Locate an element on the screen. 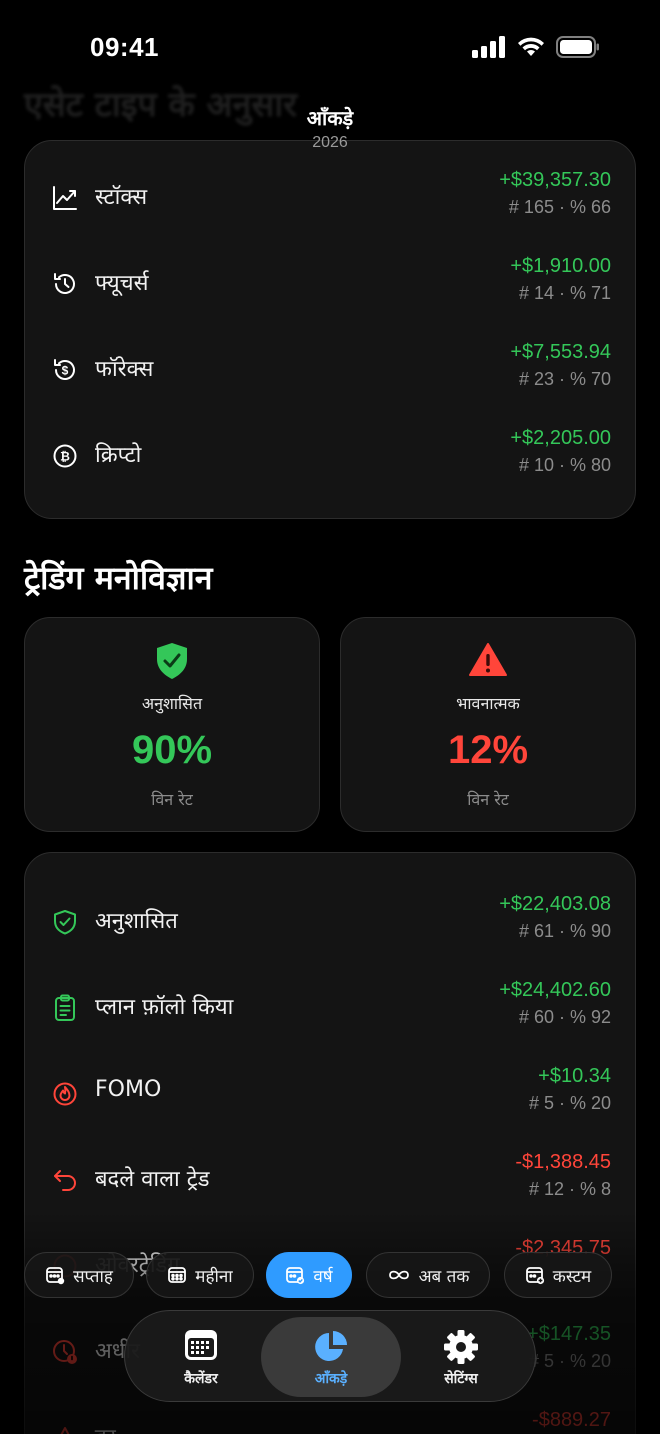 The width and height of the screenshot is (660, 1434). psy-row-plan-followed: प्लान फ़ॉलो किया +$24,402.60 # 60 · % 92 is located at coordinates (330, 1012).